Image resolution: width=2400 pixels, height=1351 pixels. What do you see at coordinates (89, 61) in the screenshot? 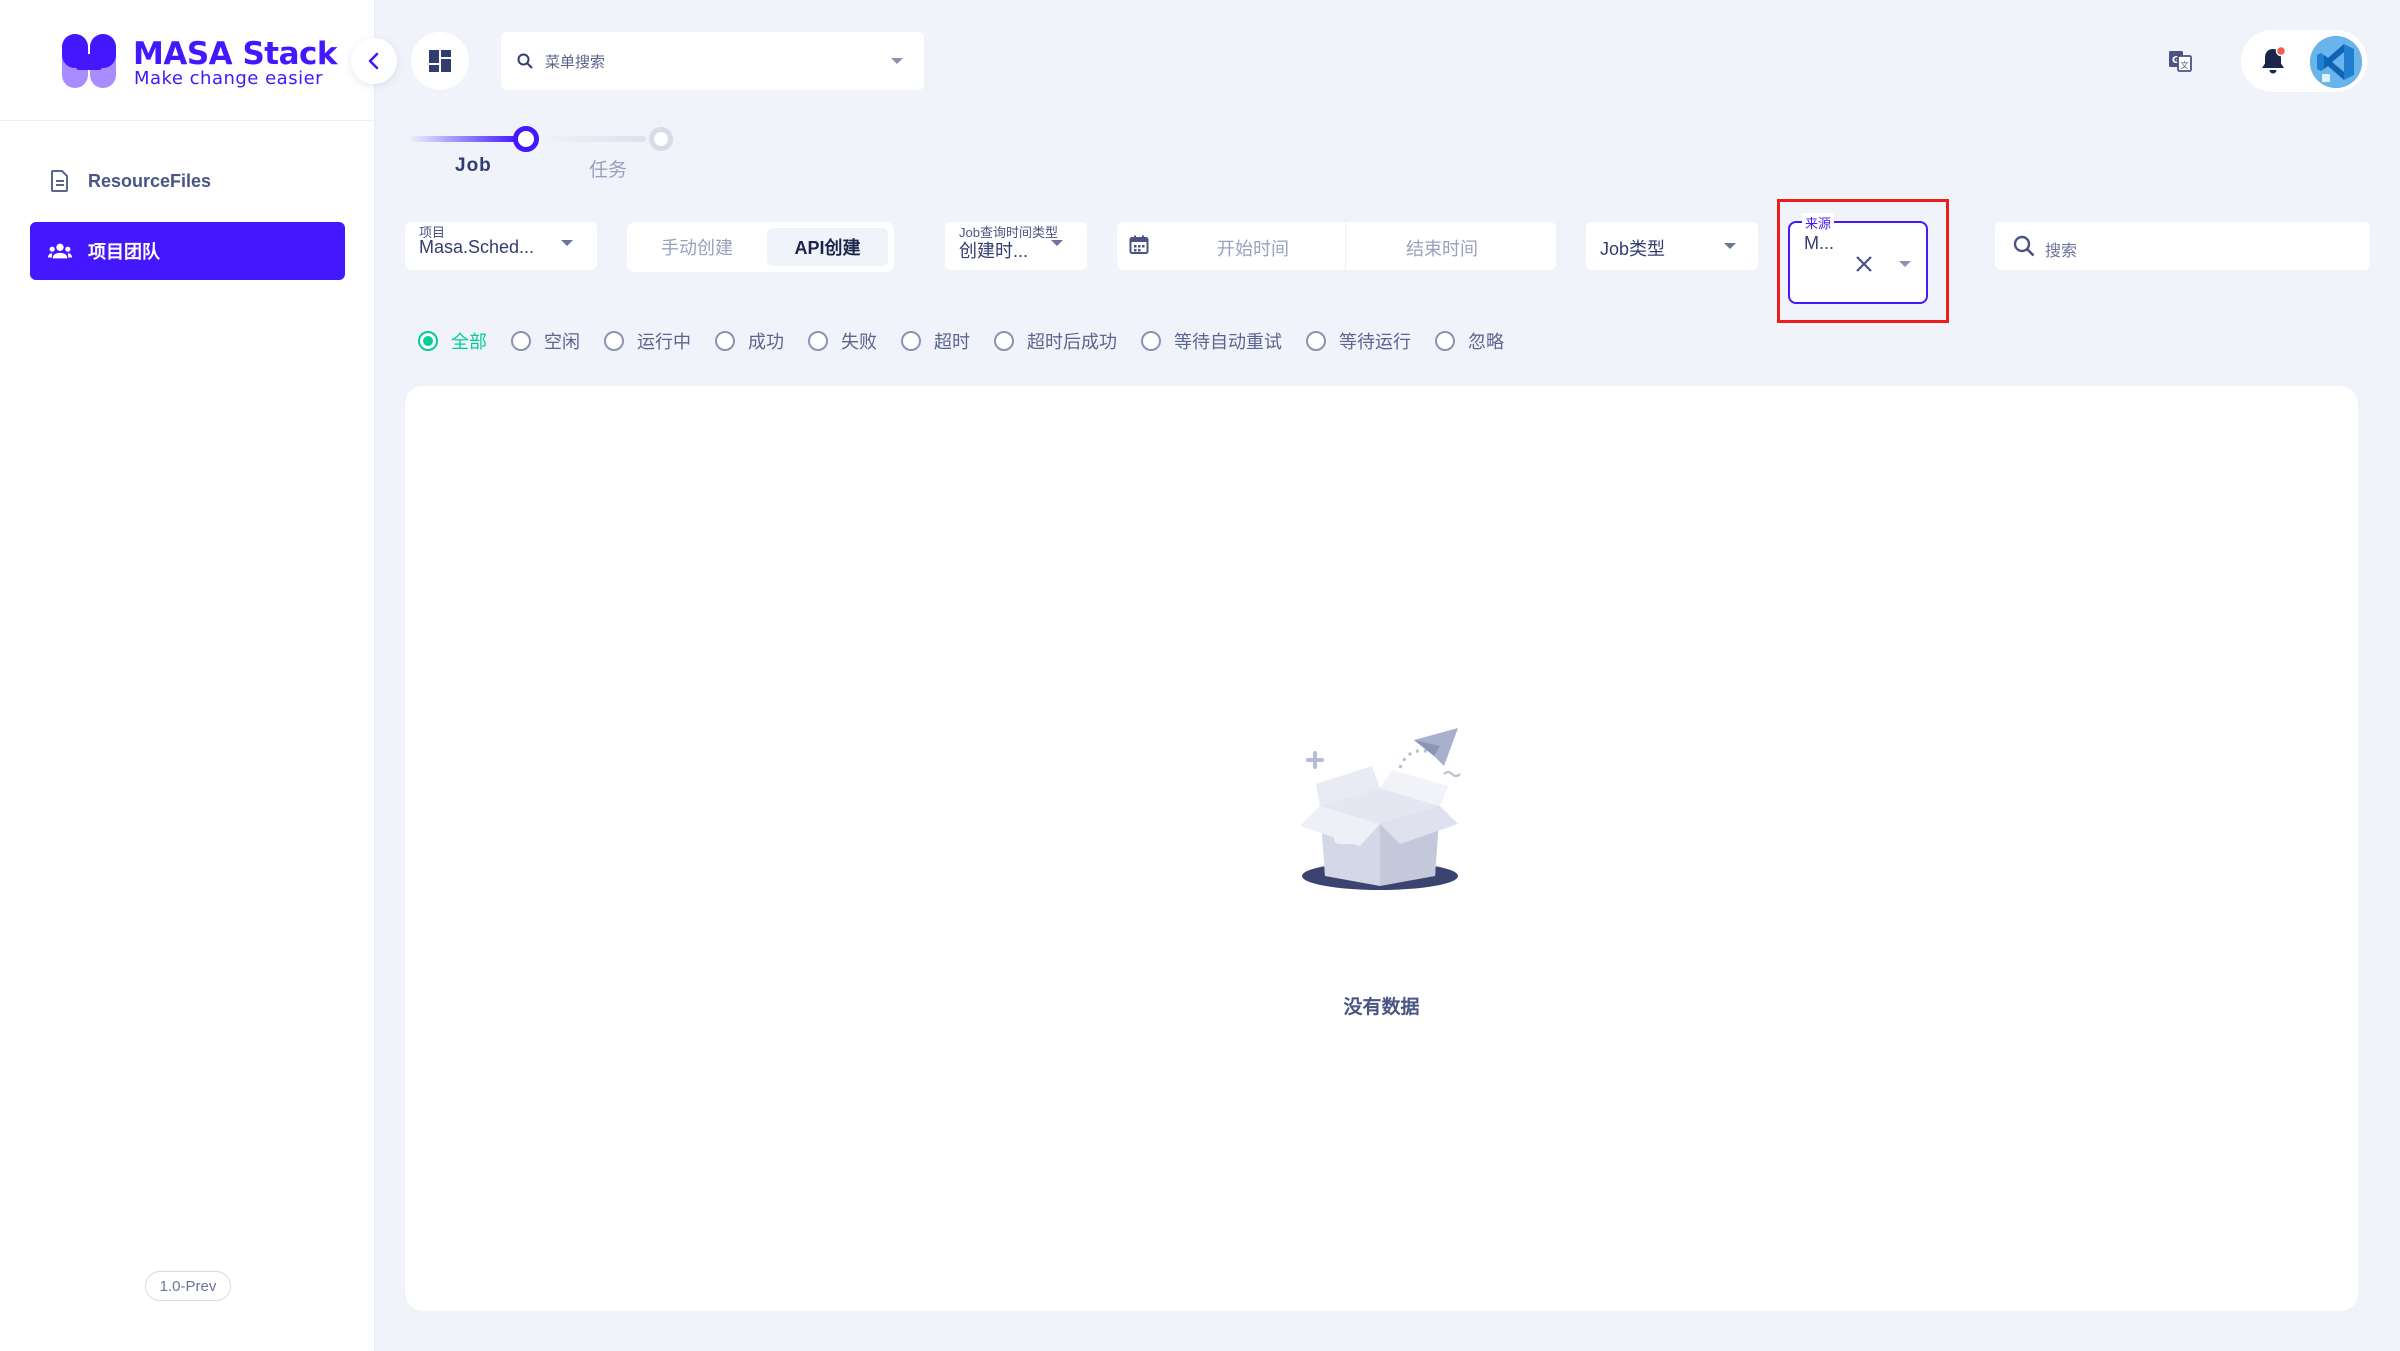
I see `masa-logo-icon` at bounding box center [89, 61].